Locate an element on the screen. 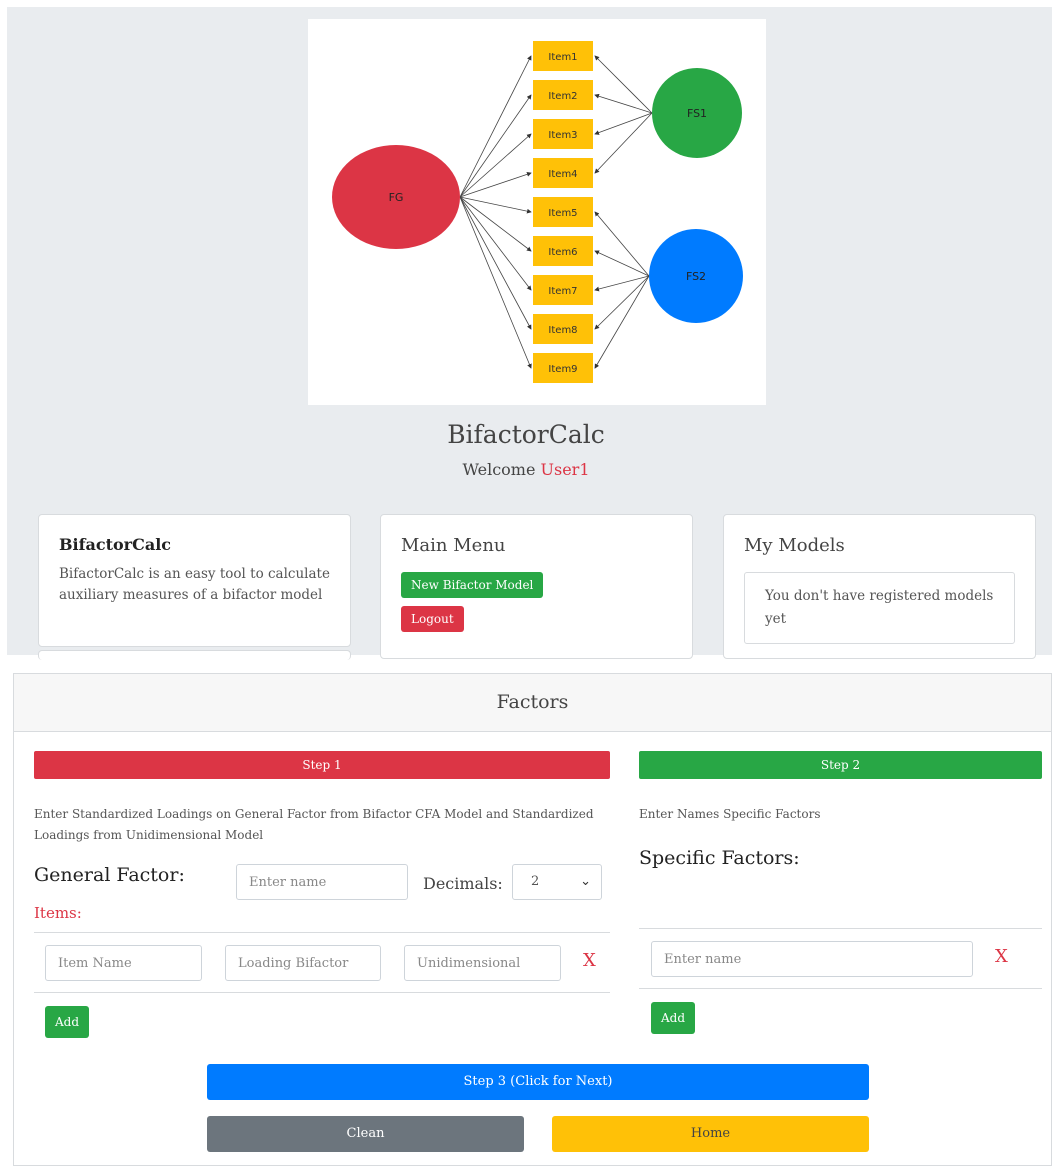 Image resolution: width=1052 pixels, height=1166 pixels. item-node-label: Item8 is located at coordinates (562, 330).